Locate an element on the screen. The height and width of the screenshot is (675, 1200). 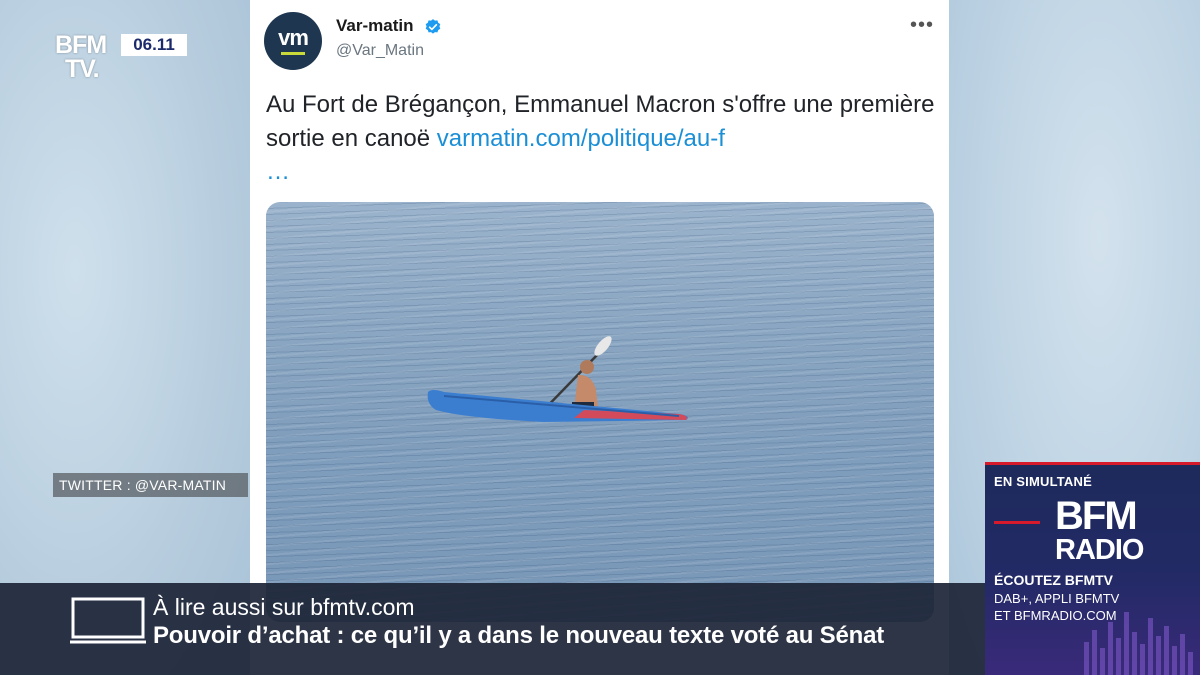
more-options-icon: ••• is located at coordinates (922, 25).